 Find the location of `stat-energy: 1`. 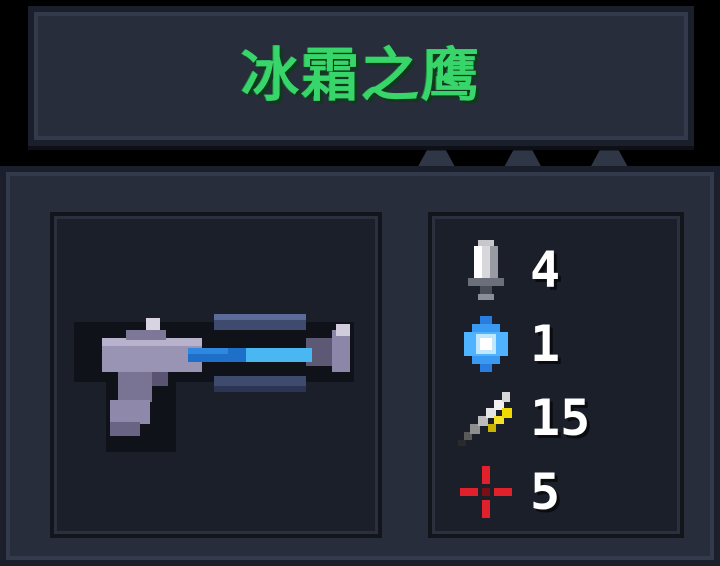

stat-energy: 1 is located at coordinates (564, 344).